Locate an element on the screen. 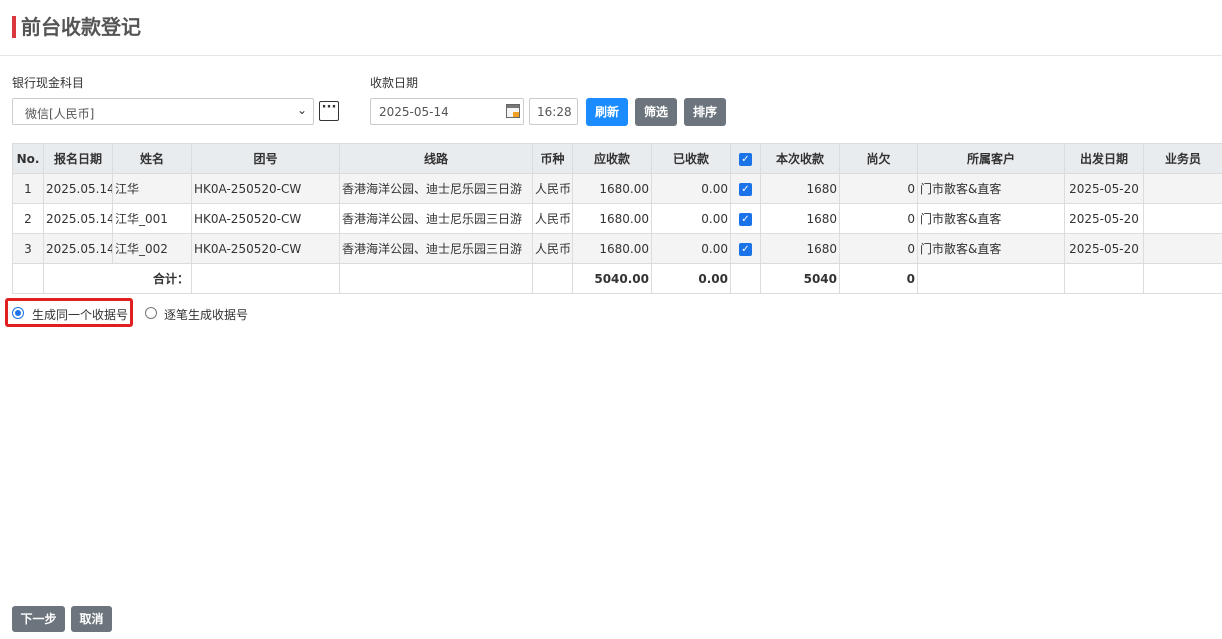  col-header-group-no: 团号 is located at coordinates (265, 158).